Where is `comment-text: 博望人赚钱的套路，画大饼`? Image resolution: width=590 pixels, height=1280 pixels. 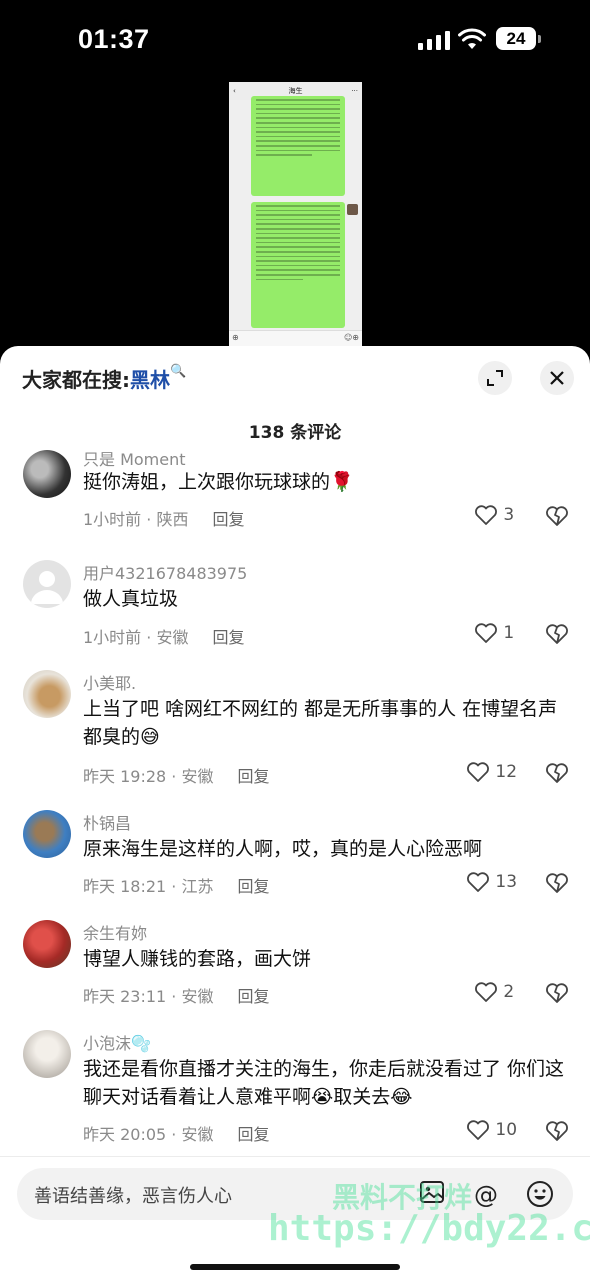 comment-text: 博望人赚钱的套路，画大饼 is located at coordinates (197, 959).